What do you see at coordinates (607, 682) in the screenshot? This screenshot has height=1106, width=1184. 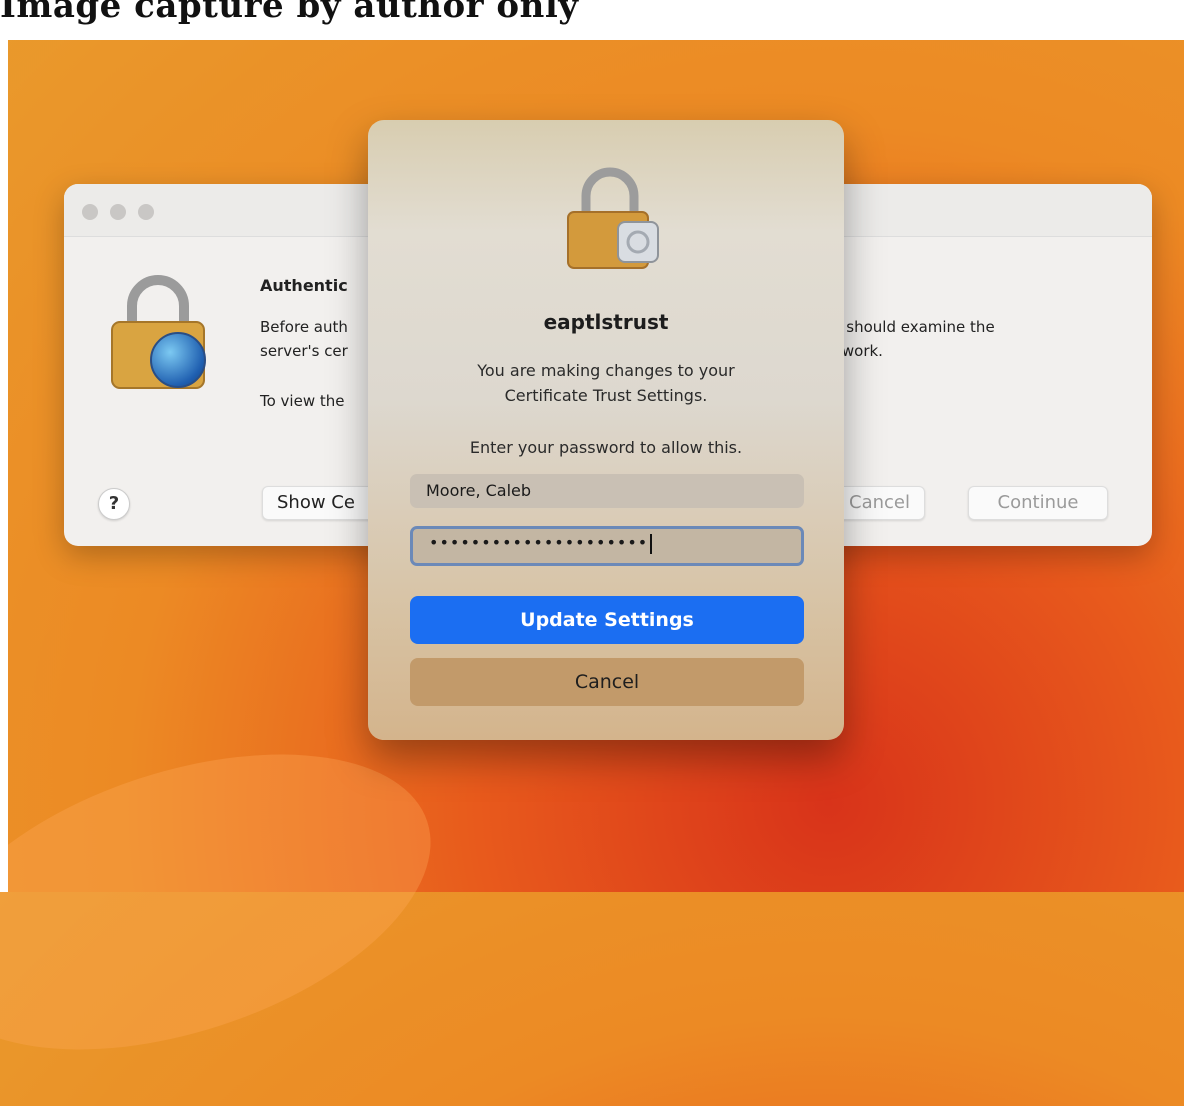 I see `cancel-button: Cancel` at bounding box center [607, 682].